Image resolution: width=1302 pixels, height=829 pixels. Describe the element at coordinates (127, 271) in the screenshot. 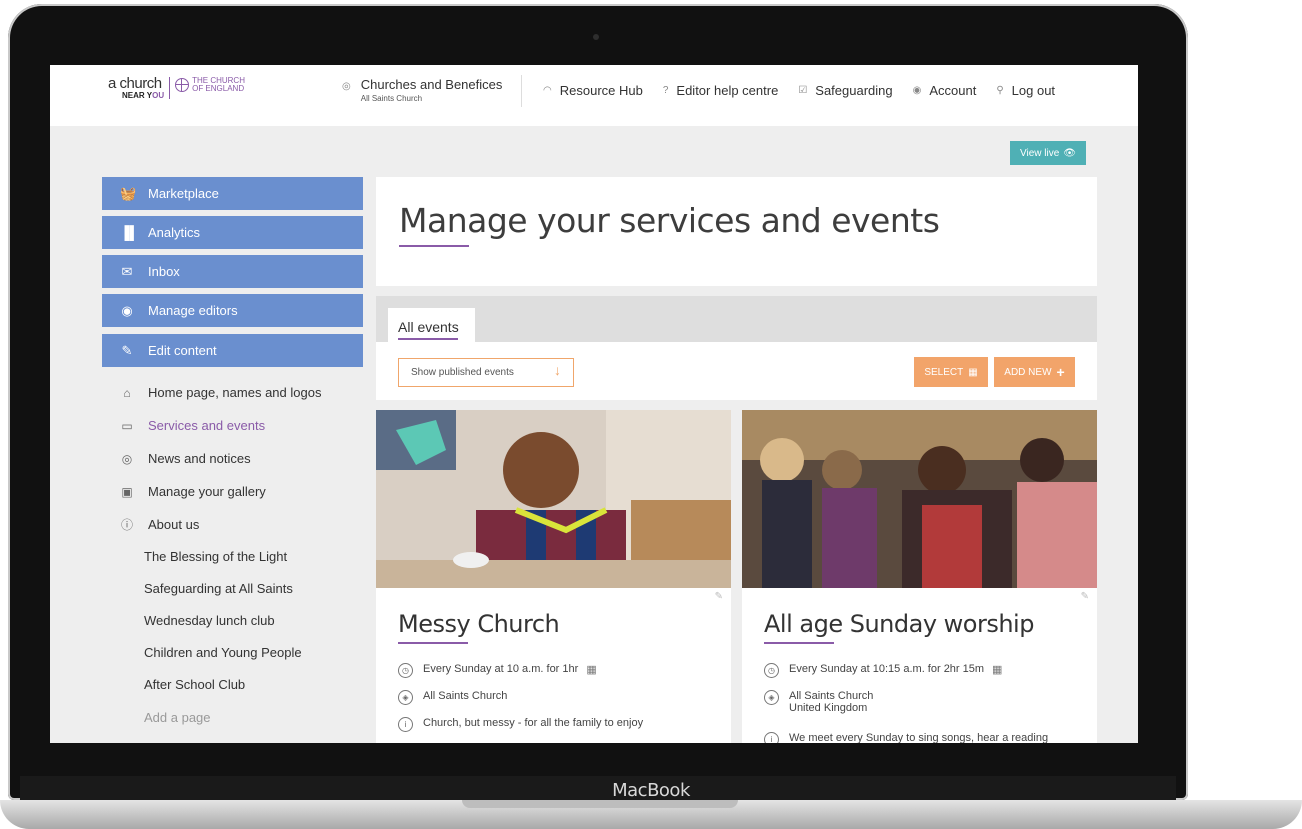

I see `envelope-icon: ✉` at that location.